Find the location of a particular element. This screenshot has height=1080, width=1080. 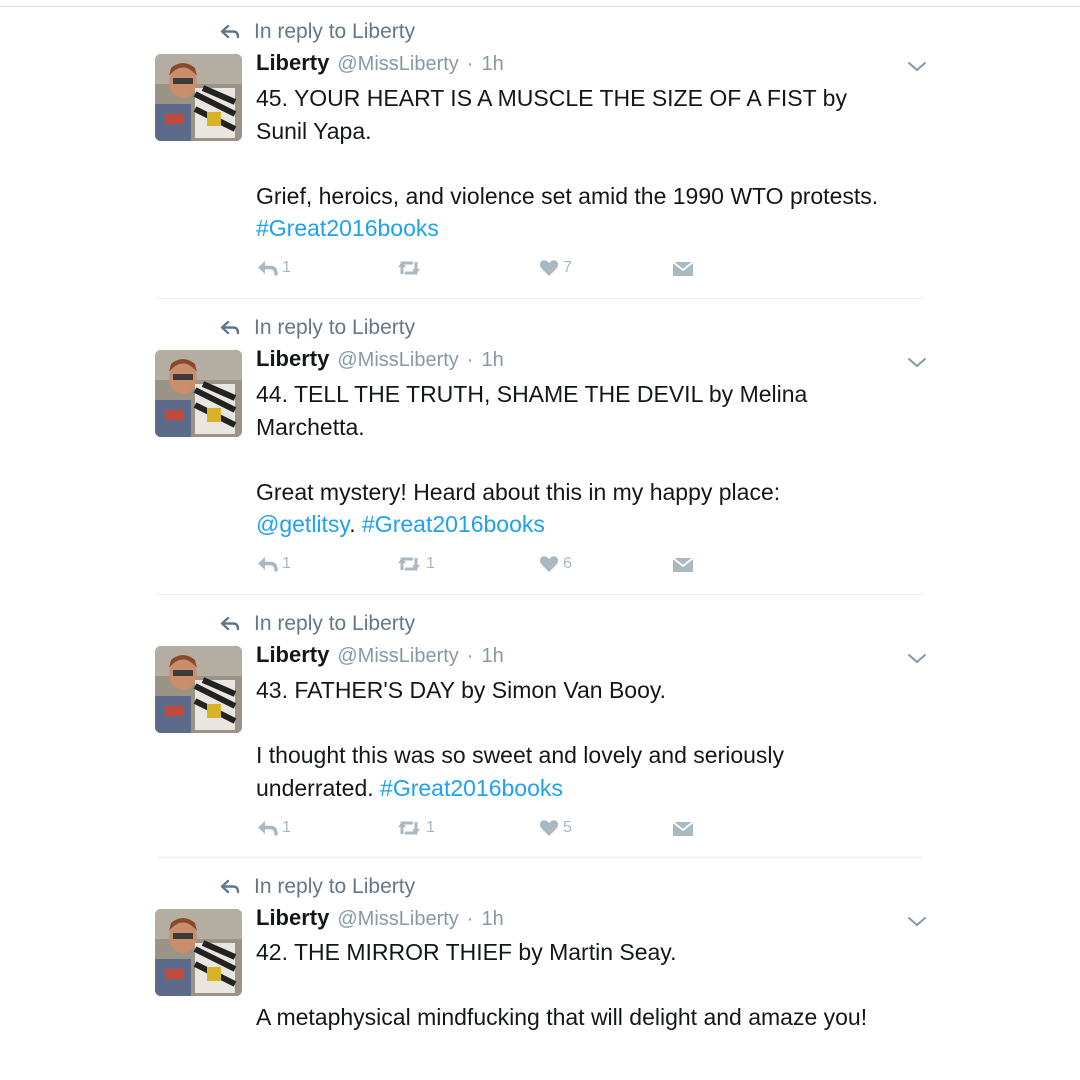

like-button: 6 is located at coordinates (555, 564).